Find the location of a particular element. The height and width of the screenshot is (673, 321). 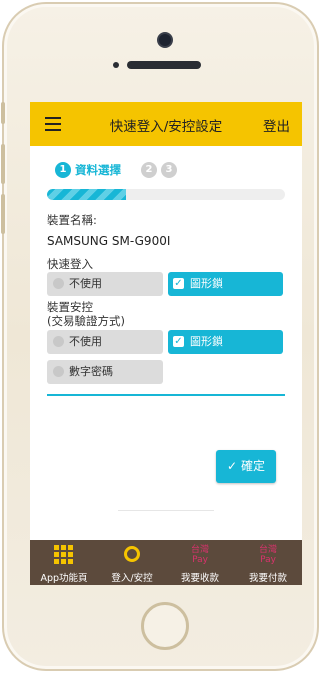

nav-label: 登入/安控 is located at coordinates (132, 578).